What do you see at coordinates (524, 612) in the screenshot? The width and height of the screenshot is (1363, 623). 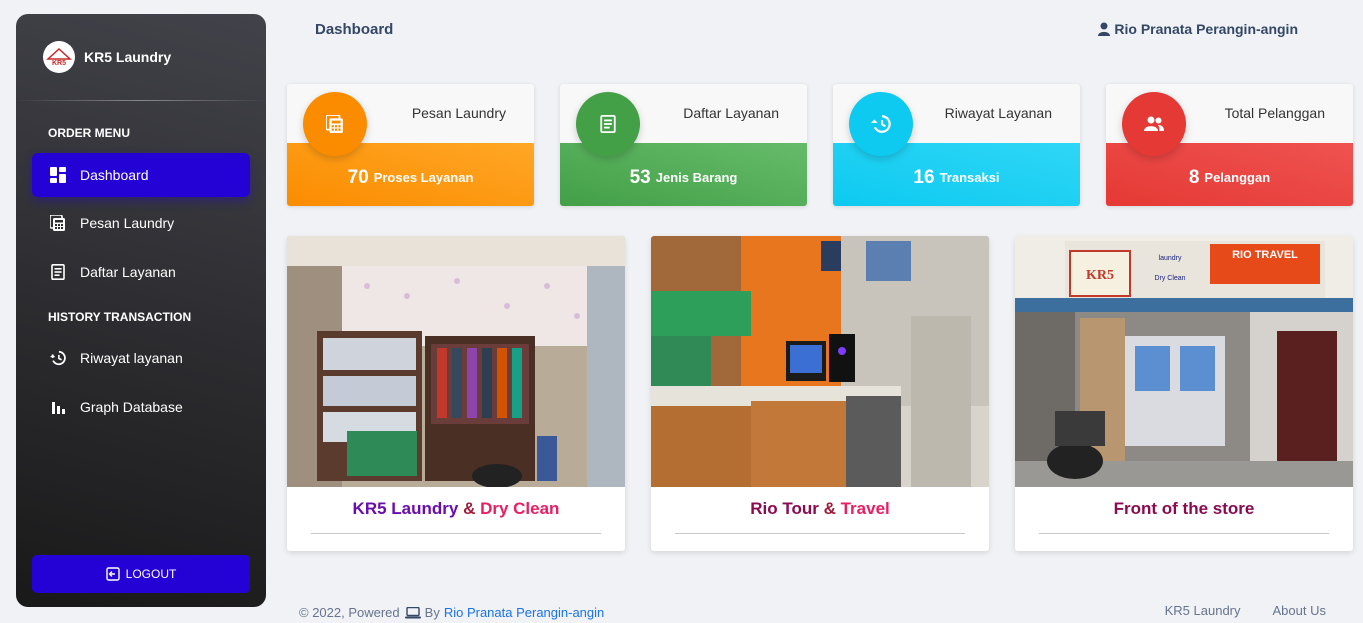 I see `author-link: Rio Pranata Perangin-angin` at bounding box center [524, 612].